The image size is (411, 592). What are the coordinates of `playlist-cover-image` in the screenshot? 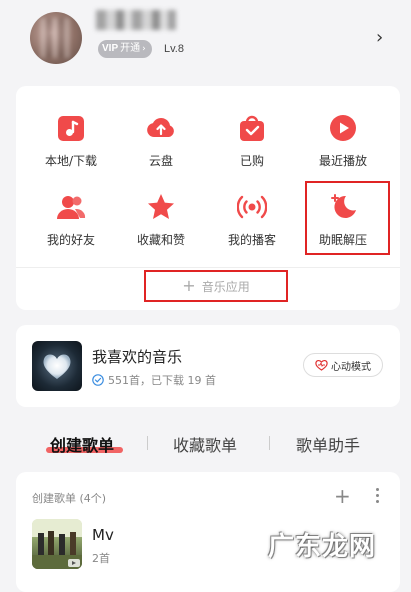 It's located at (57, 544).